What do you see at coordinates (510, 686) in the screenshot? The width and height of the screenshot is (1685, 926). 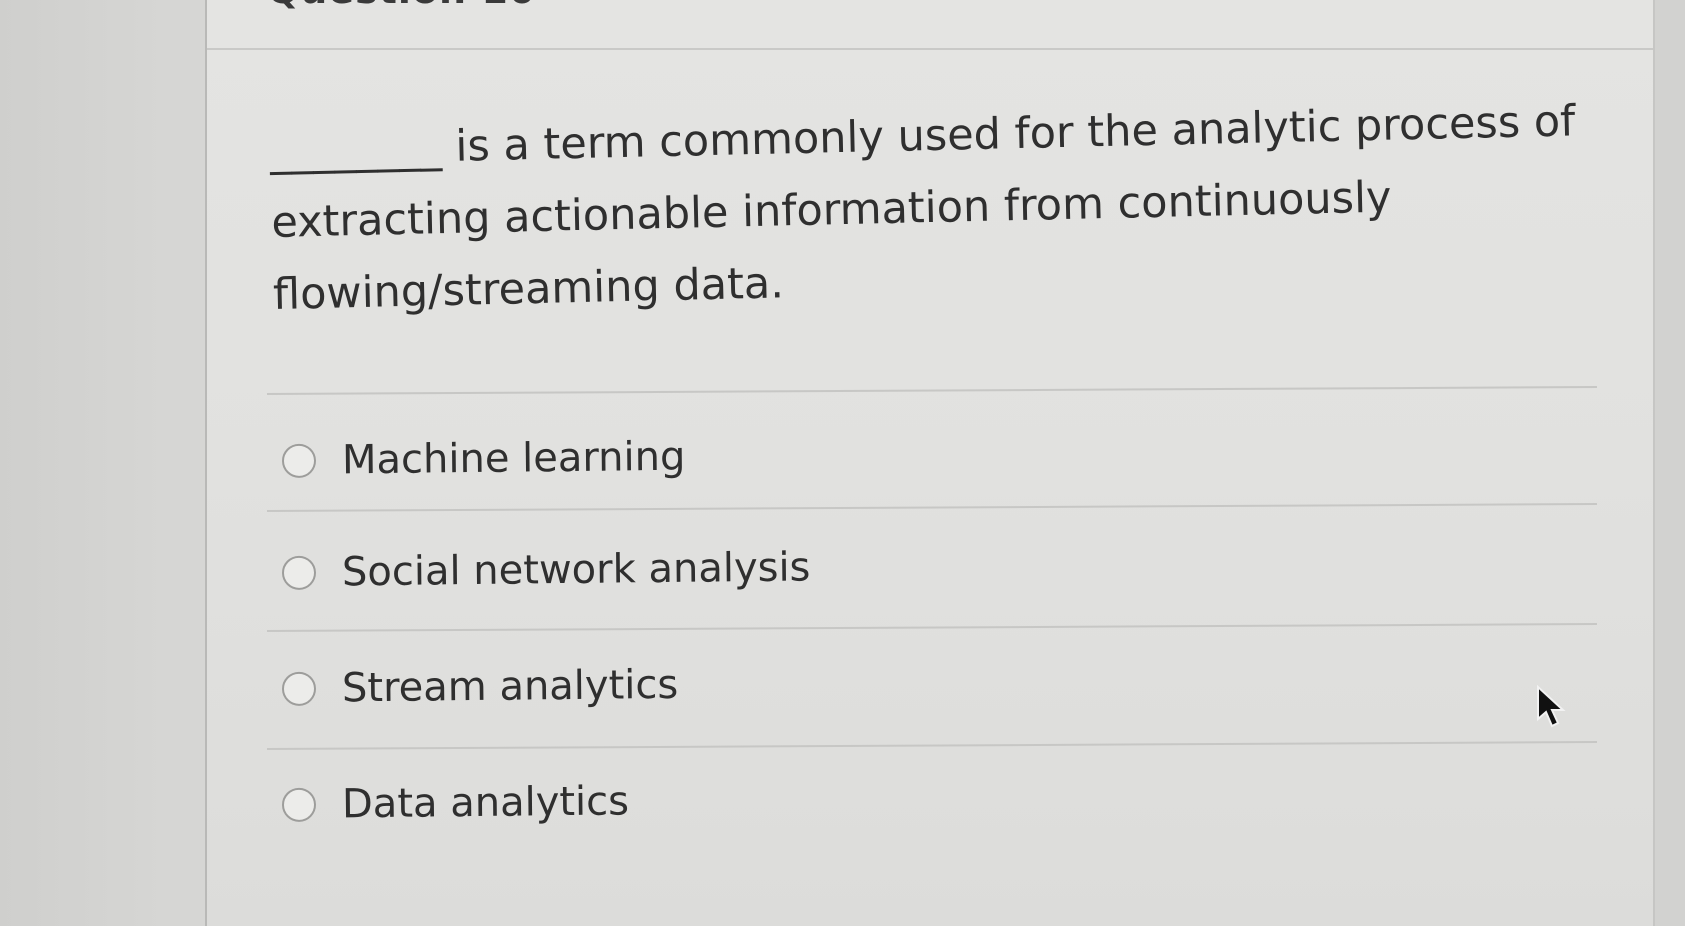 I see `option-label: Stream analytics` at bounding box center [510, 686].